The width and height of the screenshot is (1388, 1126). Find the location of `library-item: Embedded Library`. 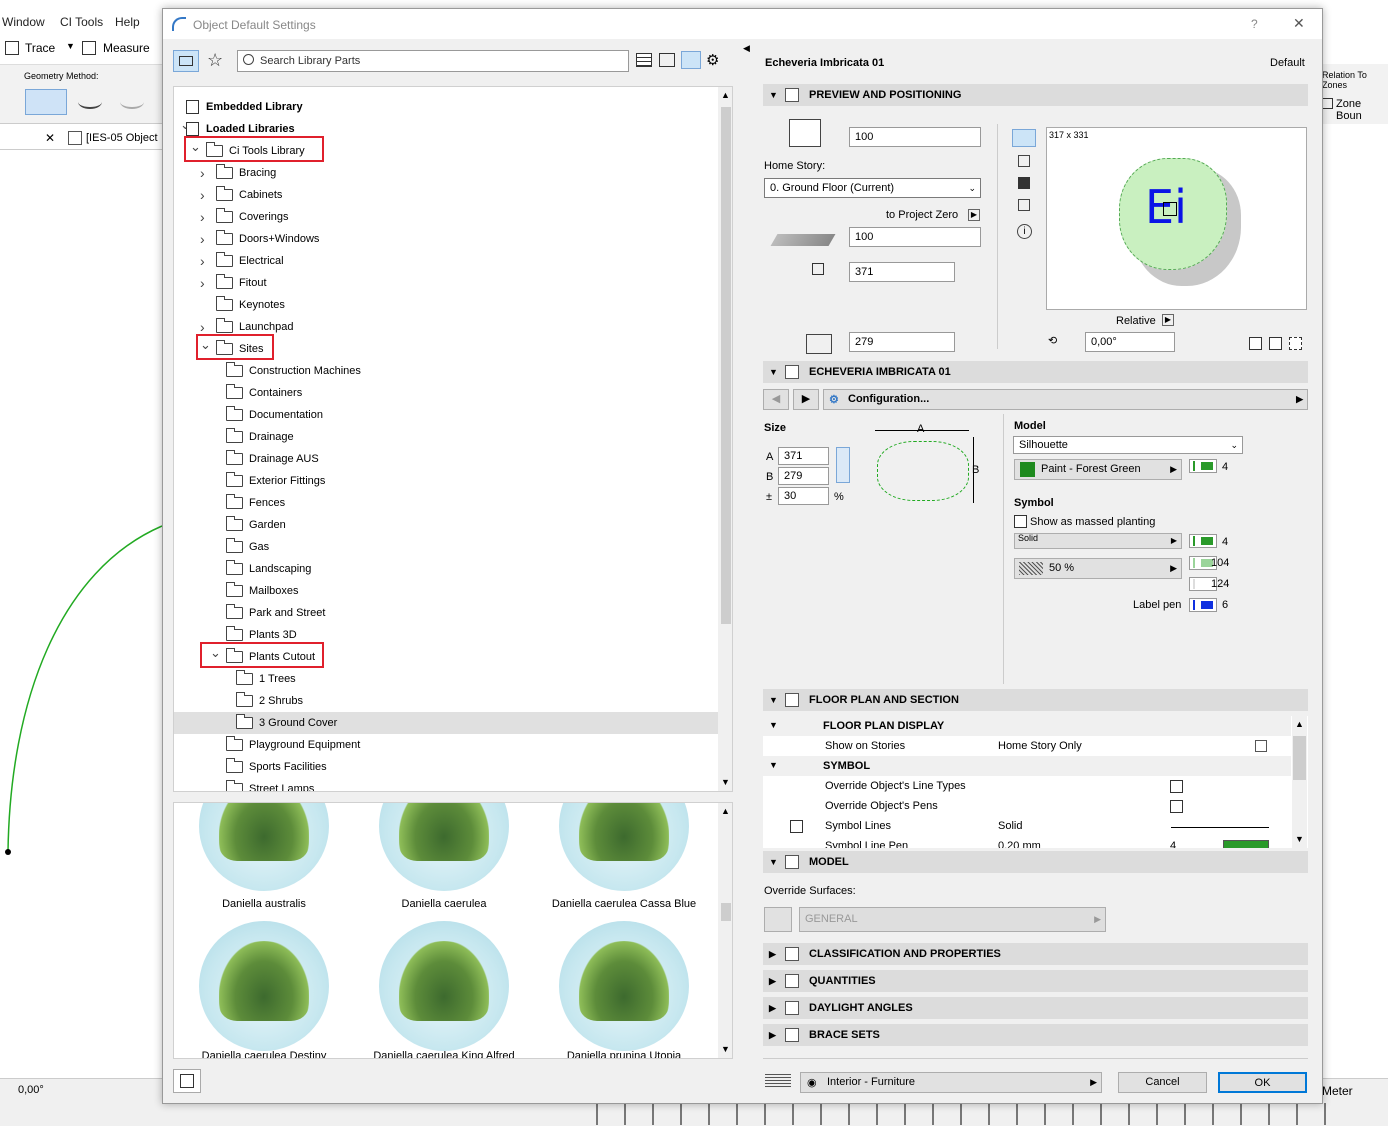

library-item: Embedded Library is located at coordinates (244, 107).